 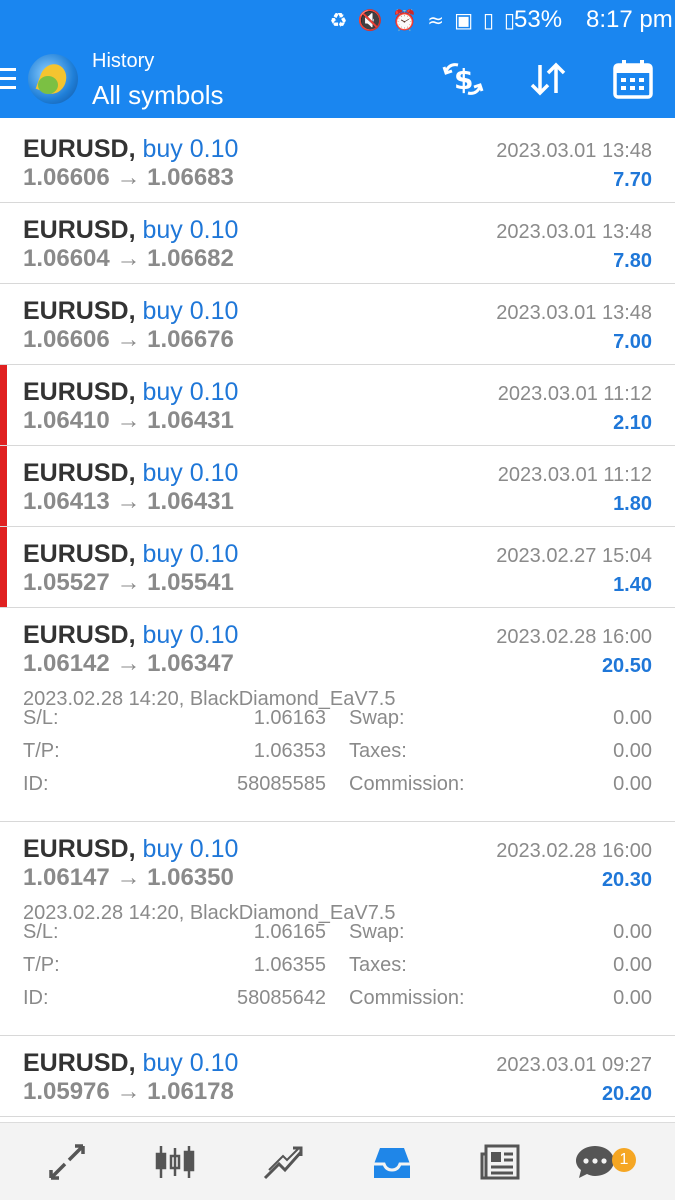 I want to click on battery-saver-icon: ♻, so click(x=338, y=20).